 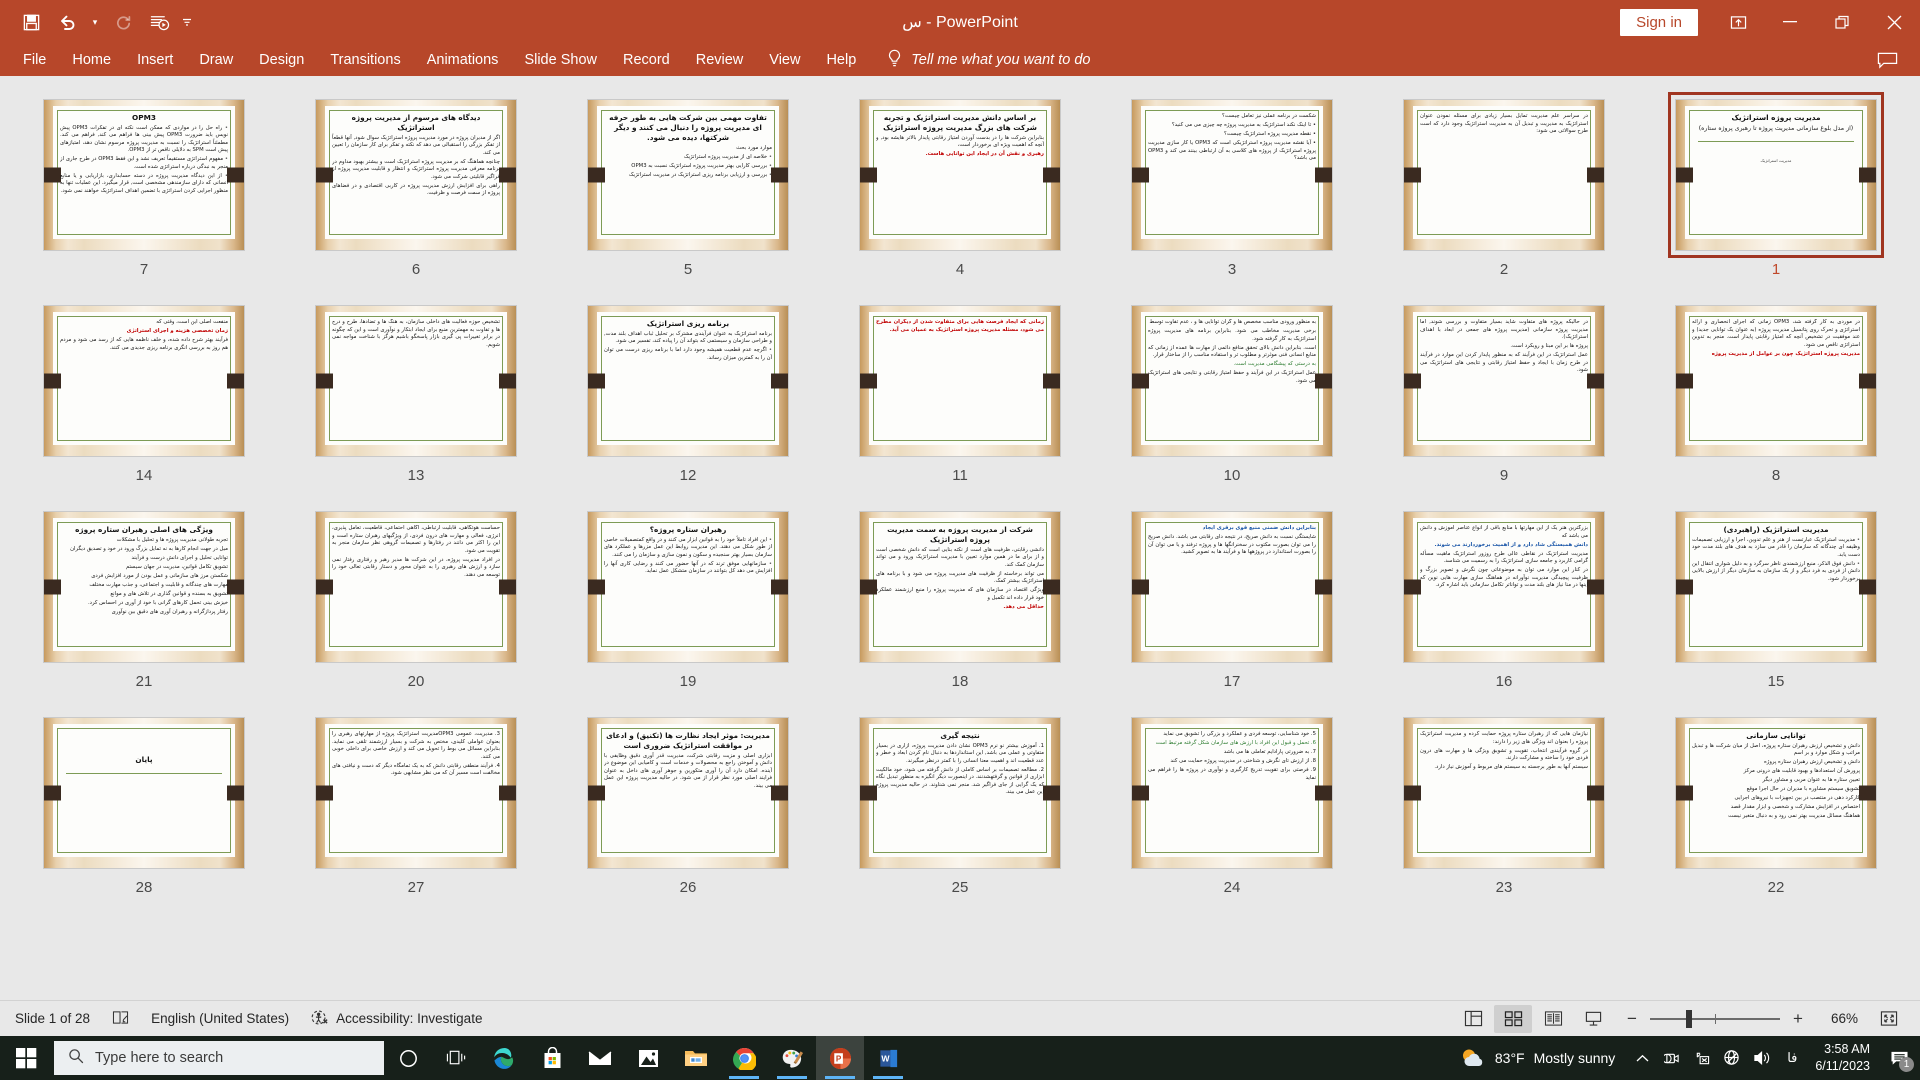 What do you see at coordinates (187, 22) in the screenshot?
I see `customize-qat-icon` at bounding box center [187, 22].